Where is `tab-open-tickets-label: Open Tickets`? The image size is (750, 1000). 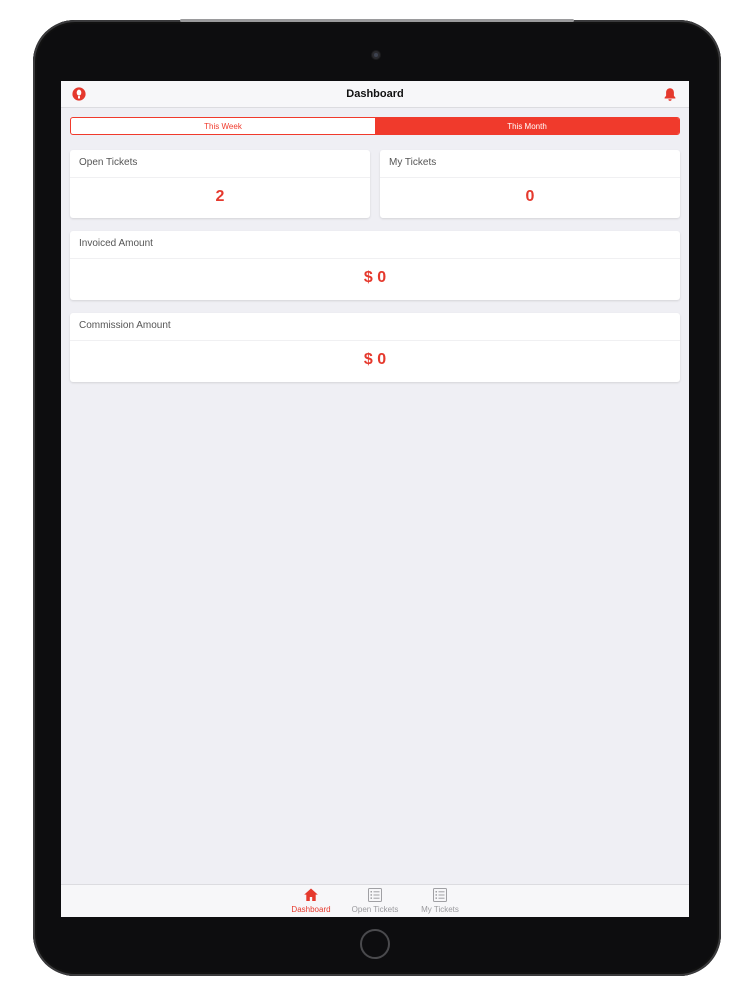 tab-open-tickets-label: Open Tickets is located at coordinates (375, 909).